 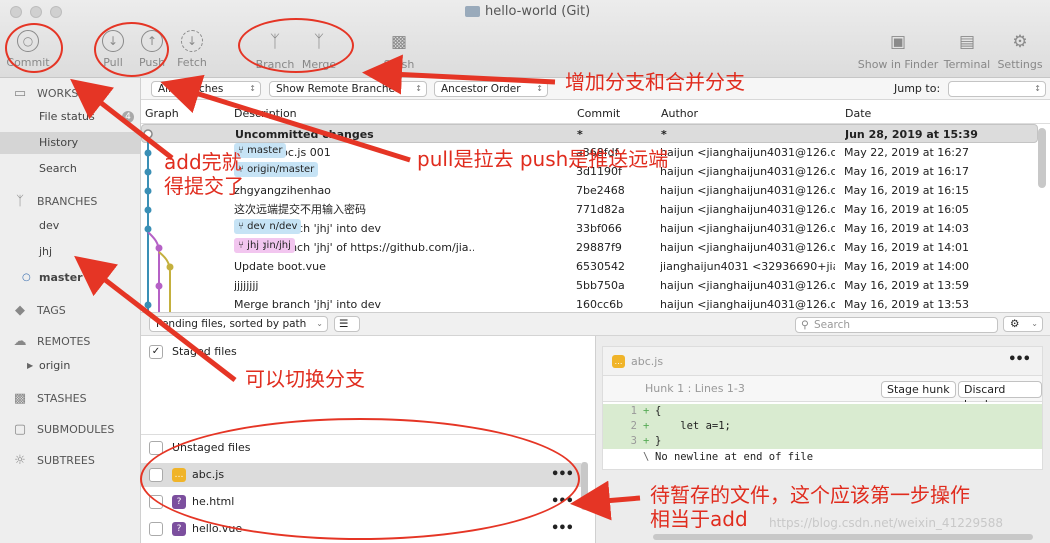 What do you see at coordinates (265, 113) in the screenshot?
I see `column-description: Description` at bounding box center [265, 113].